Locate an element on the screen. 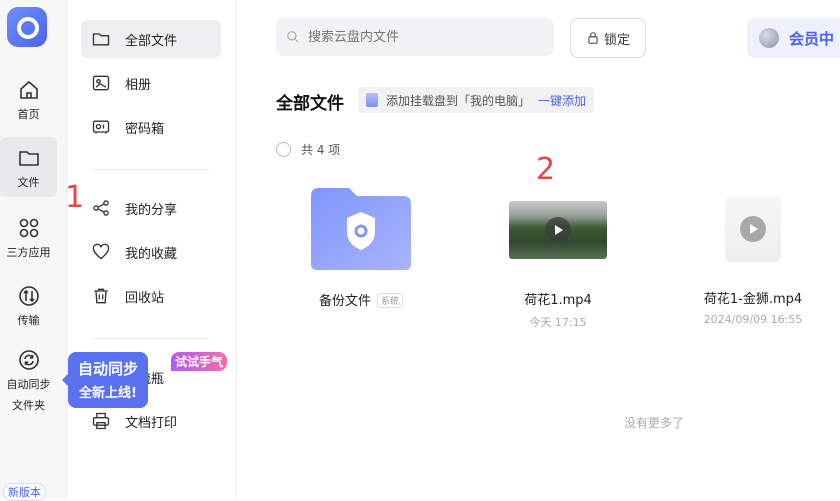 The width and height of the screenshot is (840, 501). rail-label: 传输 is located at coordinates (28, 320).